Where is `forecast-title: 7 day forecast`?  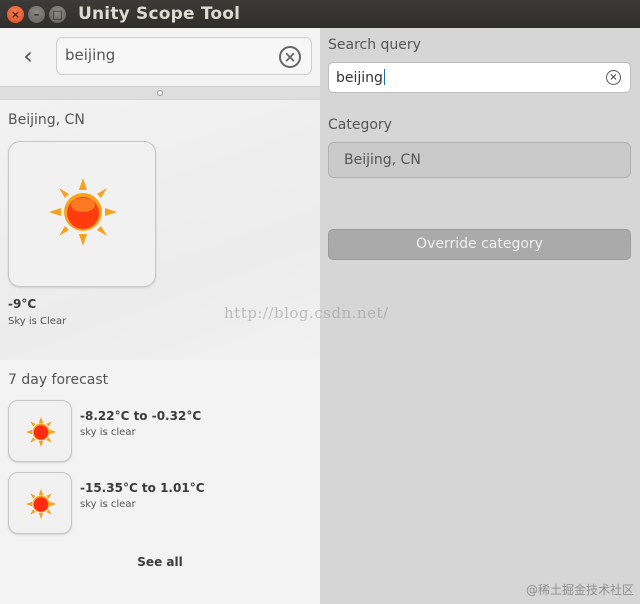 forecast-title: 7 day forecast is located at coordinates (58, 380).